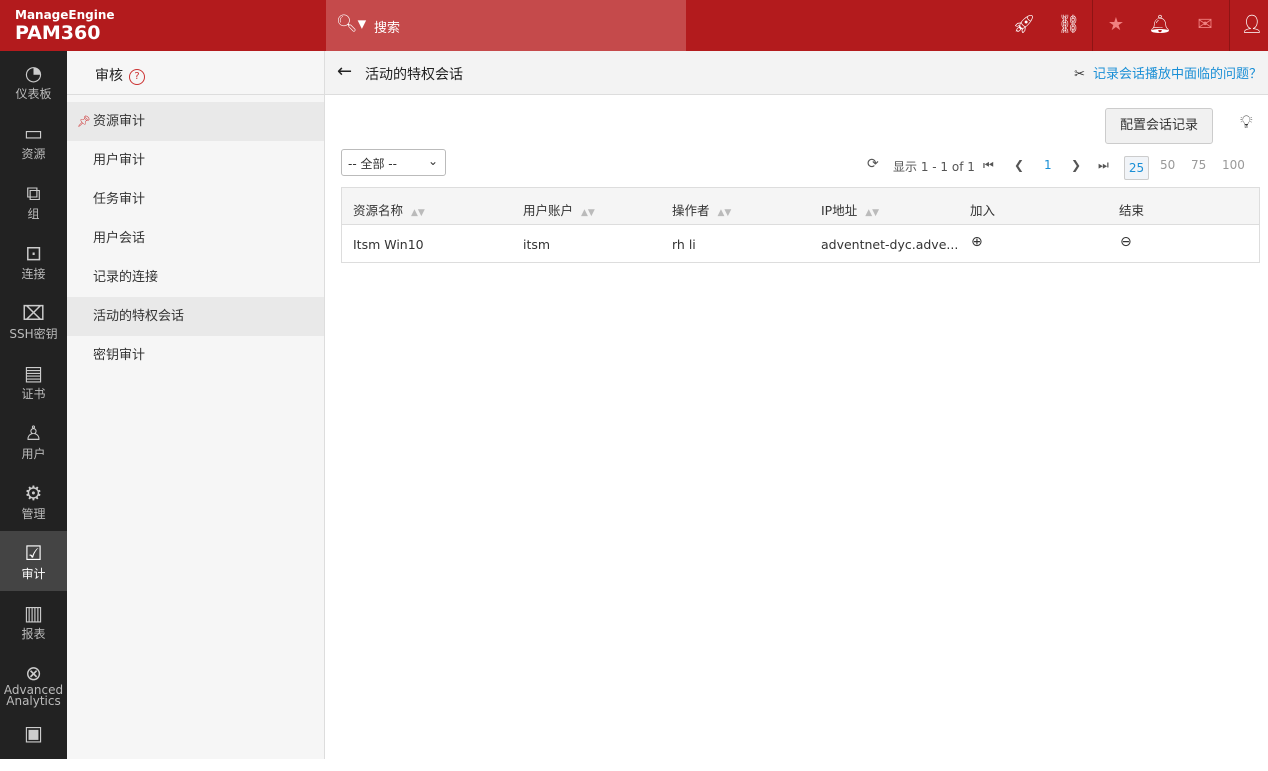  What do you see at coordinates (684, 244) in the screenshot?
I see `cell-operator: rh li` at bounding box center [684, 244].